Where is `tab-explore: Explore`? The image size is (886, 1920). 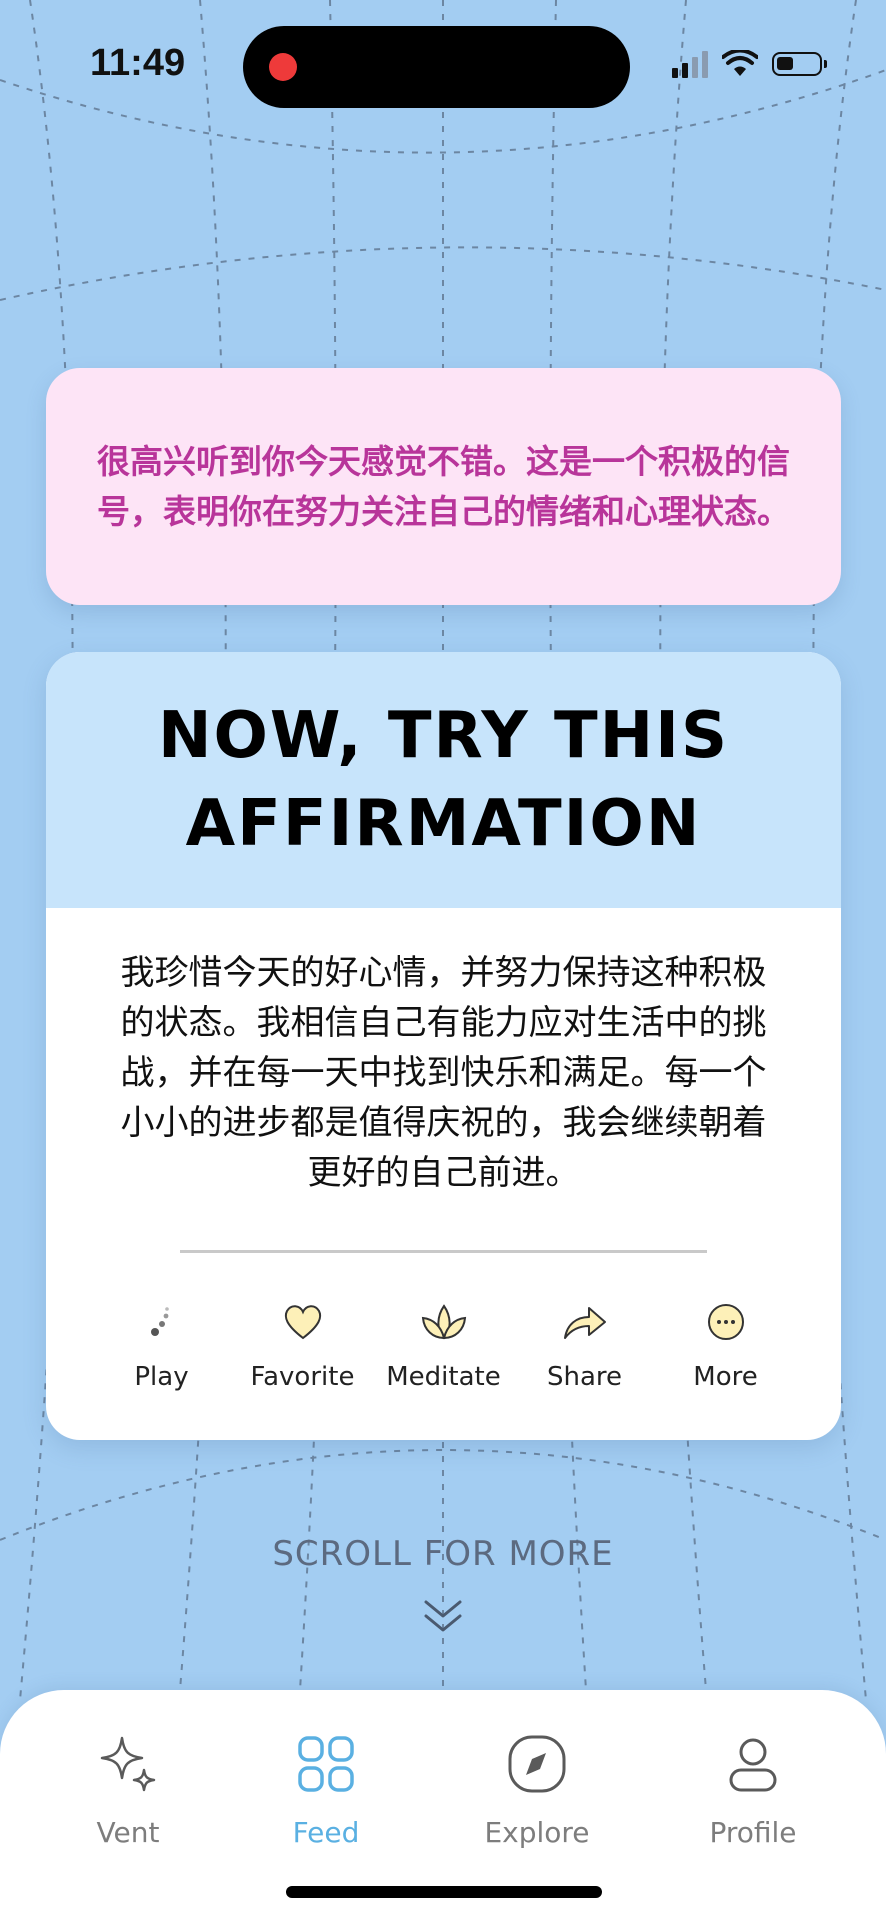 tab-explore: Explore is located at coordinates (537, 1789).